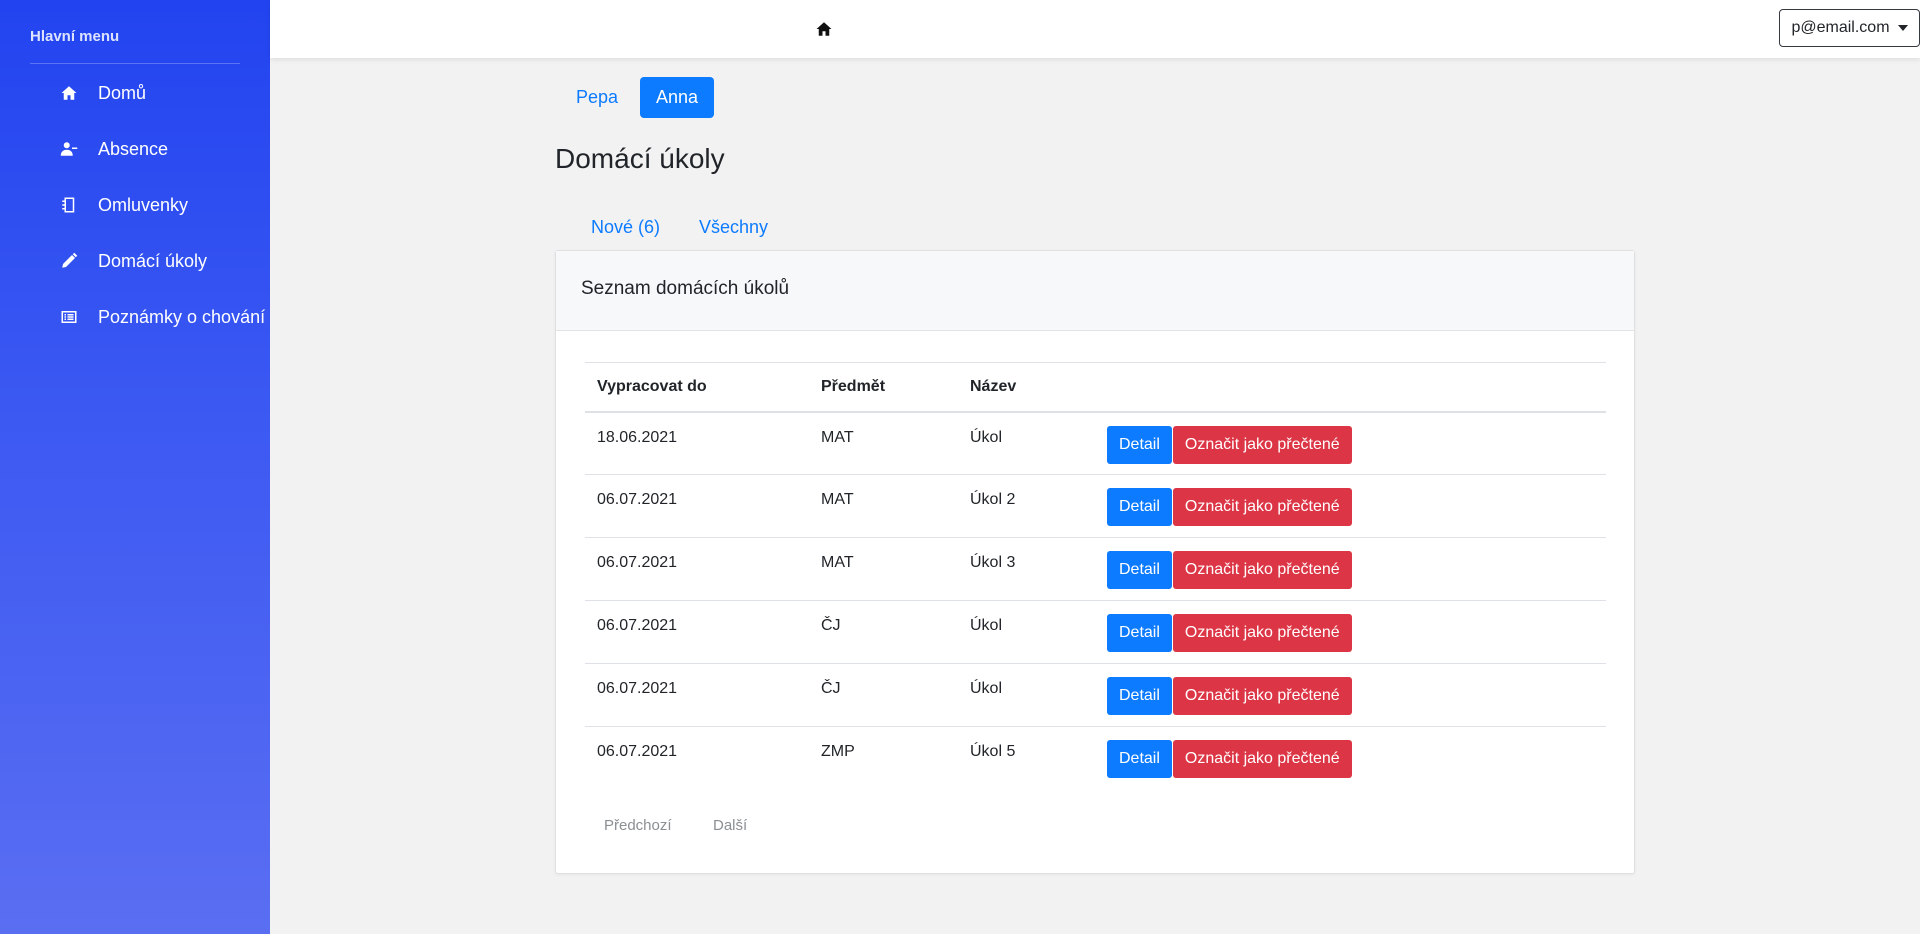 This screenshot has width=1920, height=934. I want to click on sidebar-item-label: Domácí úkoly, so click(153, 260).